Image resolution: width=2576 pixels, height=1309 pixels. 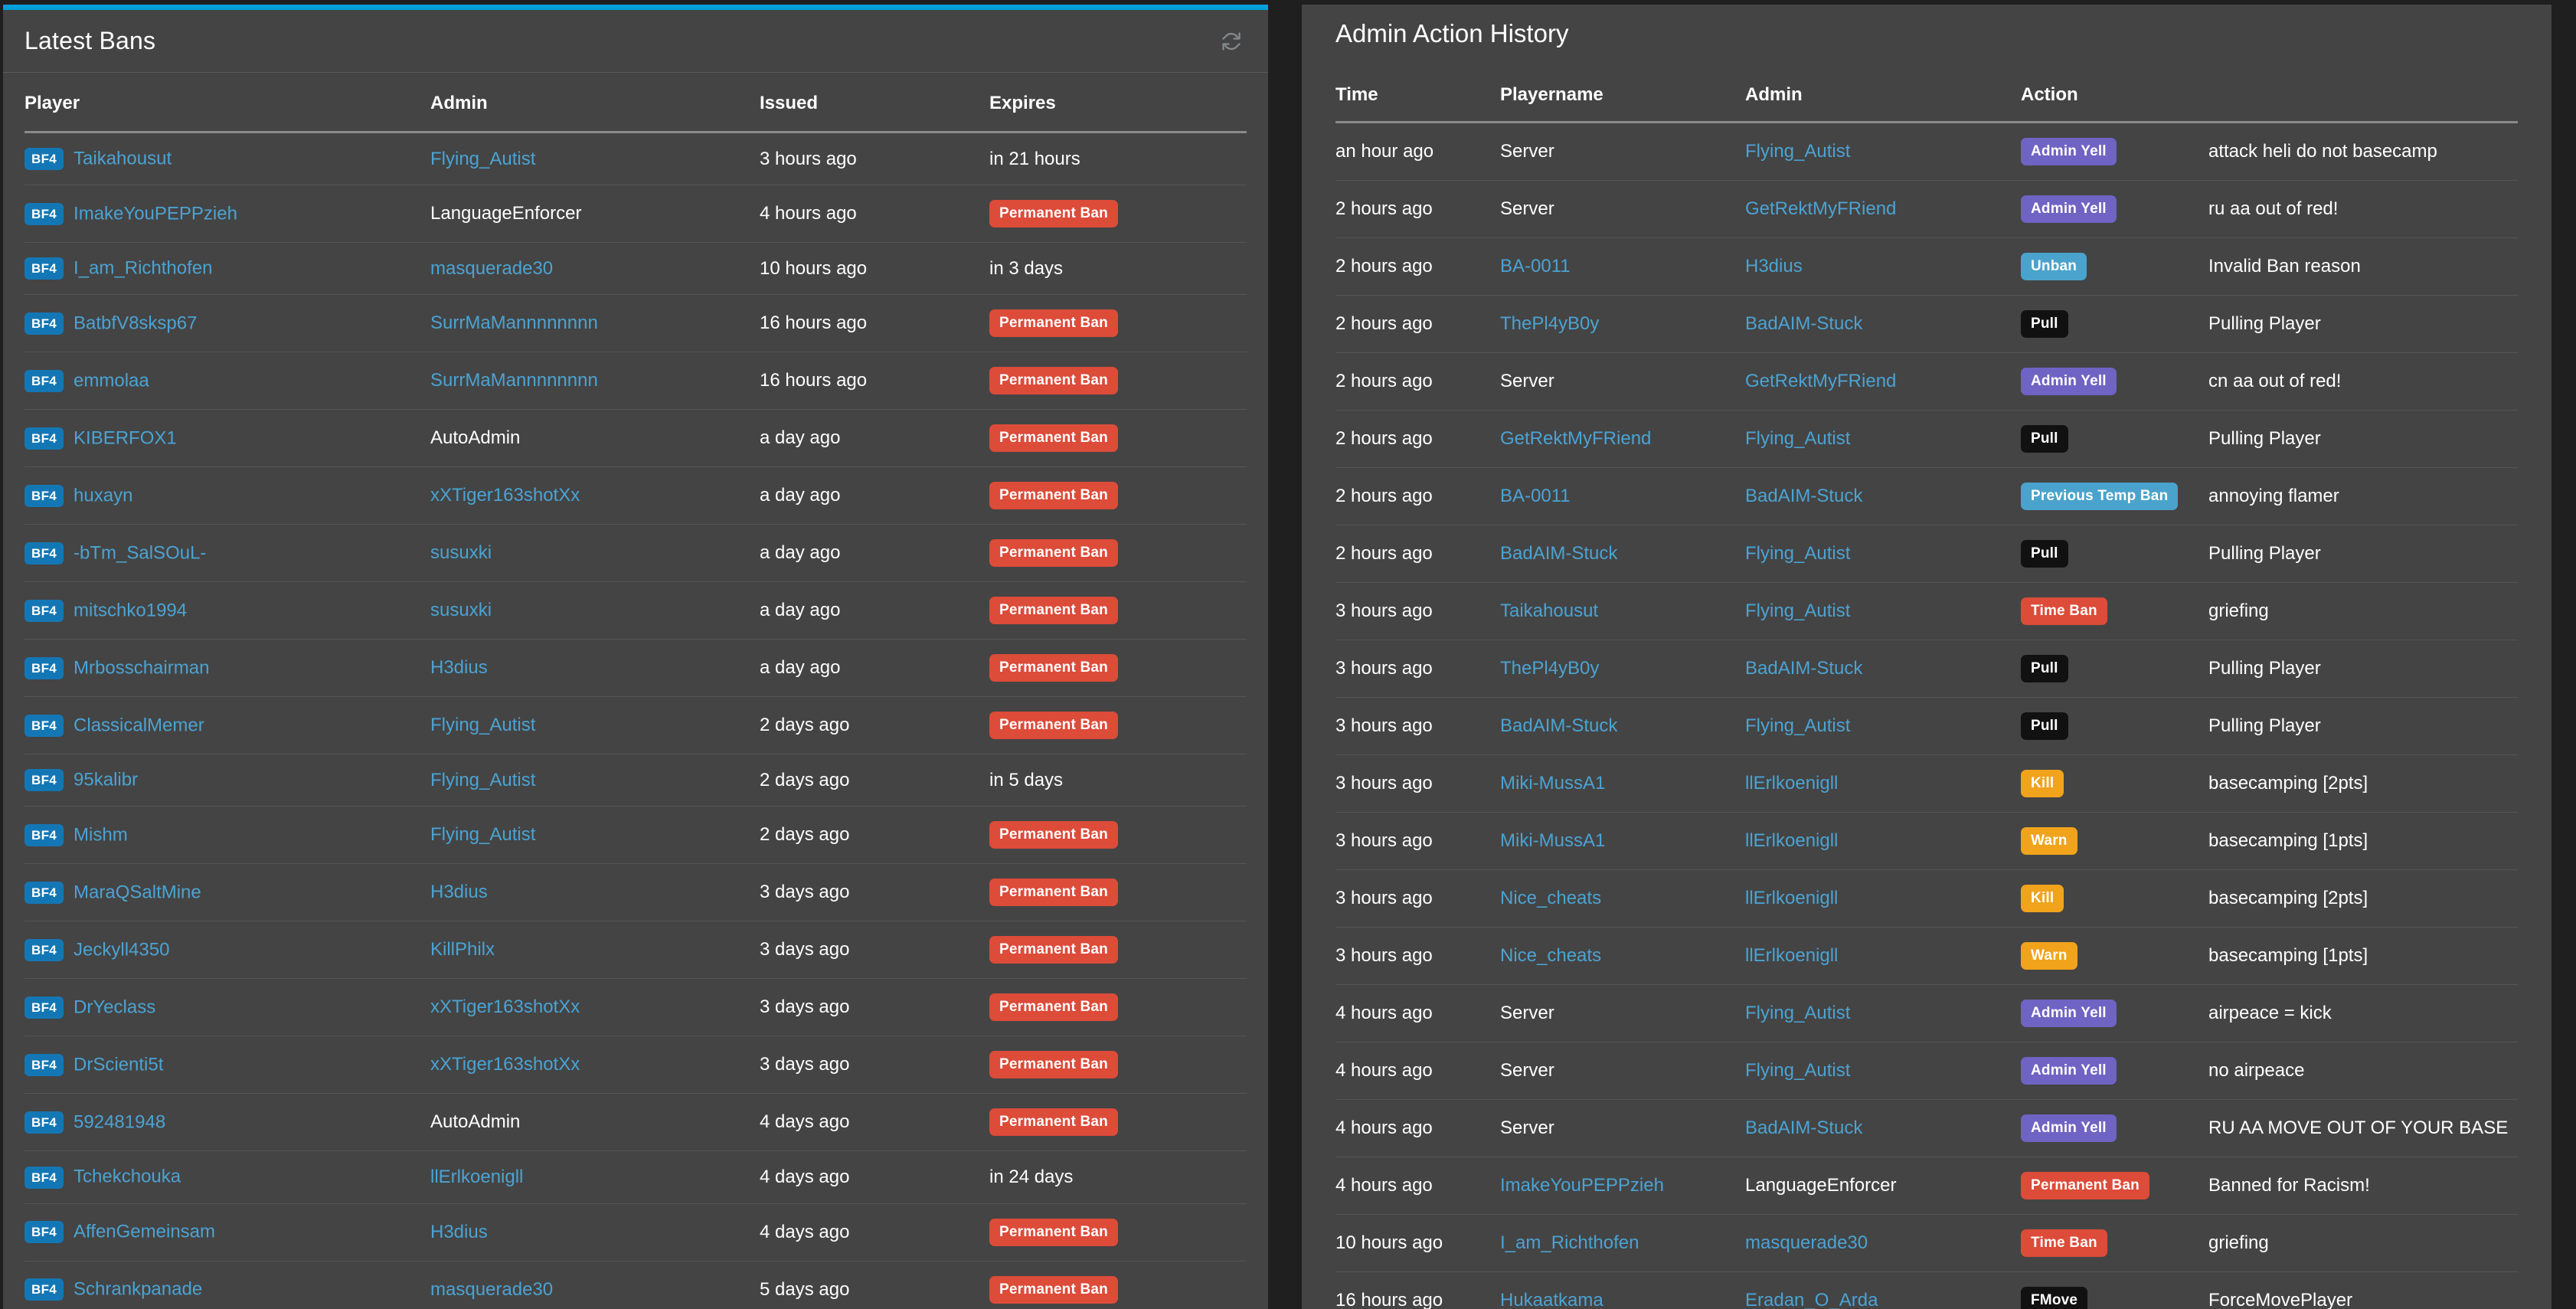 What do you see at coordinates (135, 323) in the screenshot?
I see `player-name-link: BatbfV8sksp67` at bounding box center [135, 323].